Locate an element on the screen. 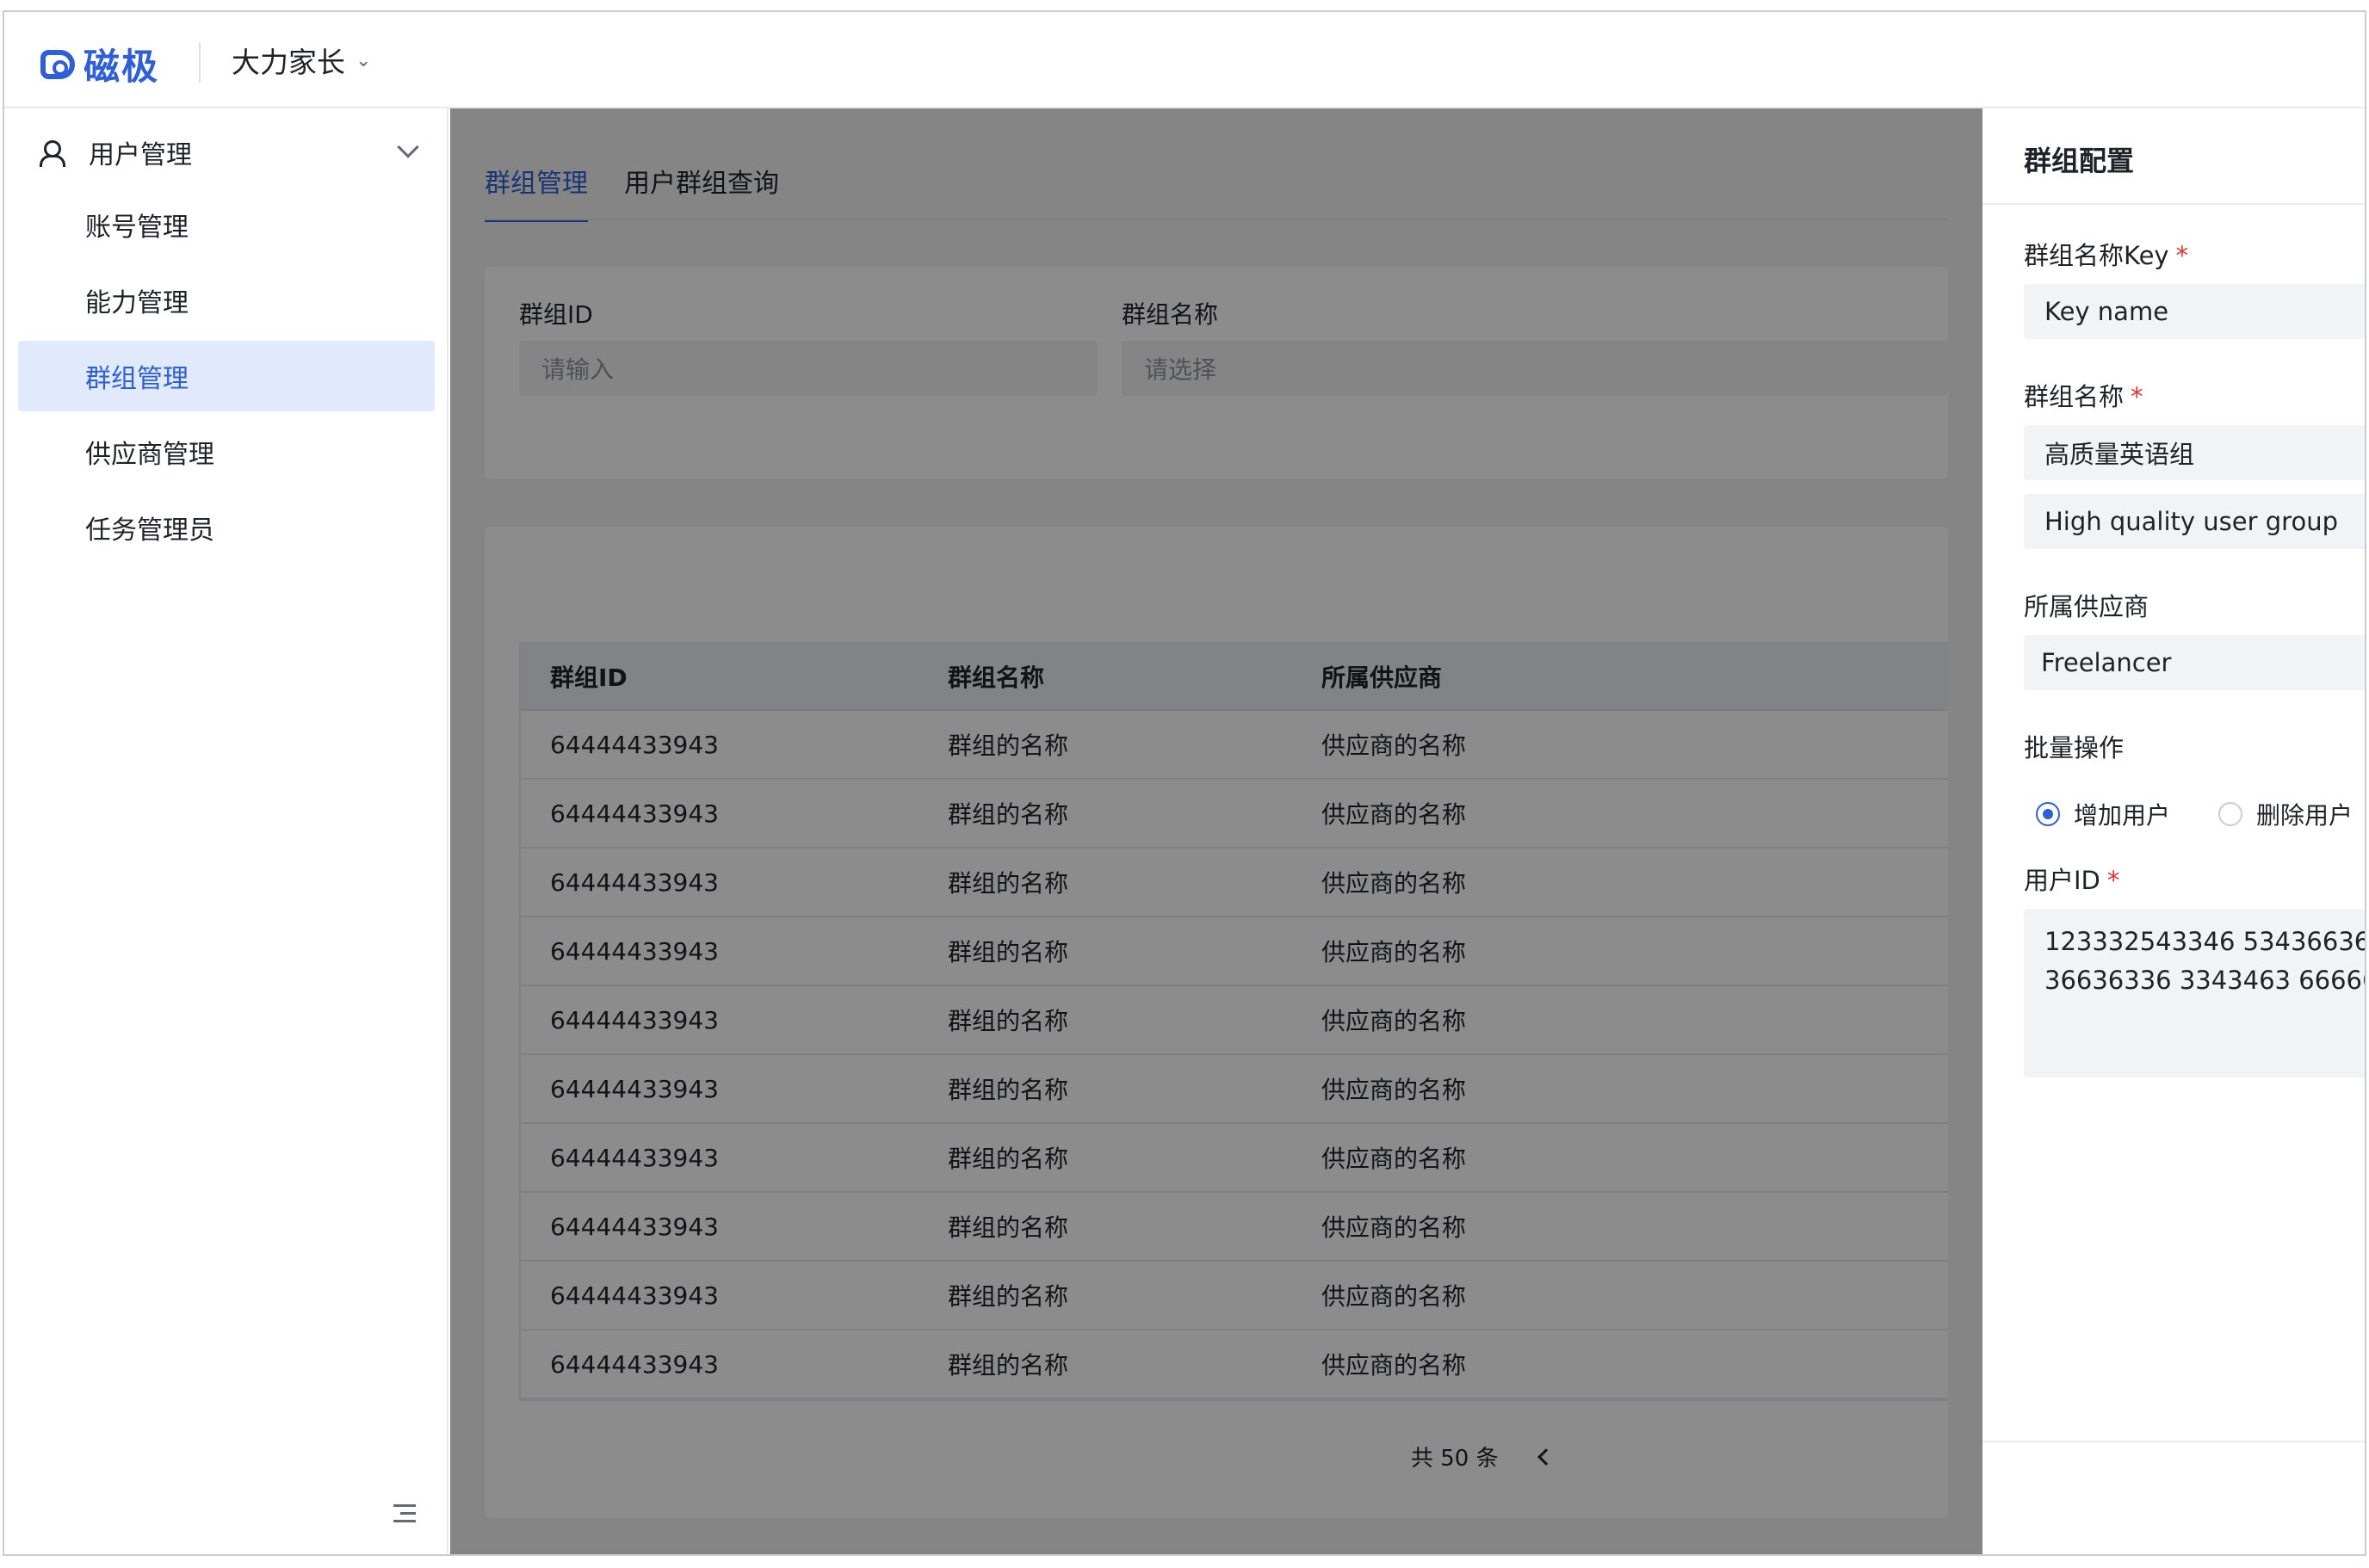 This screenshot has width=2369, height=1568. sidebar-item-accounts: 账号管理 is located at coordinates (226, 225).